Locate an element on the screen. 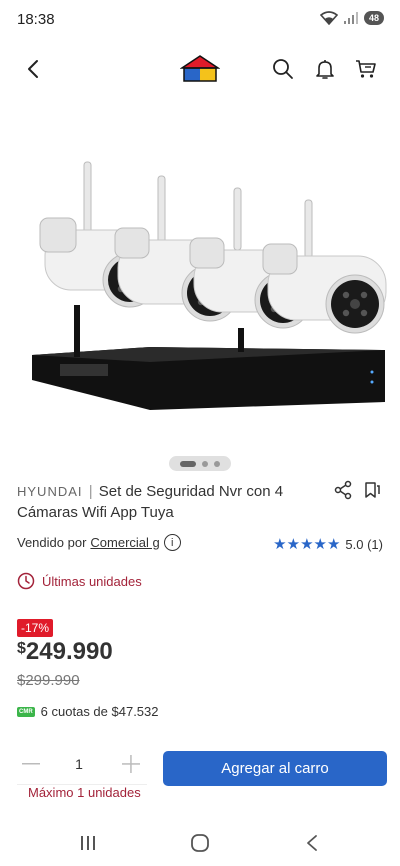 The height and width of the screenshot is (866, 400). current-price: $249.990 is located at coordinates (65, 652).